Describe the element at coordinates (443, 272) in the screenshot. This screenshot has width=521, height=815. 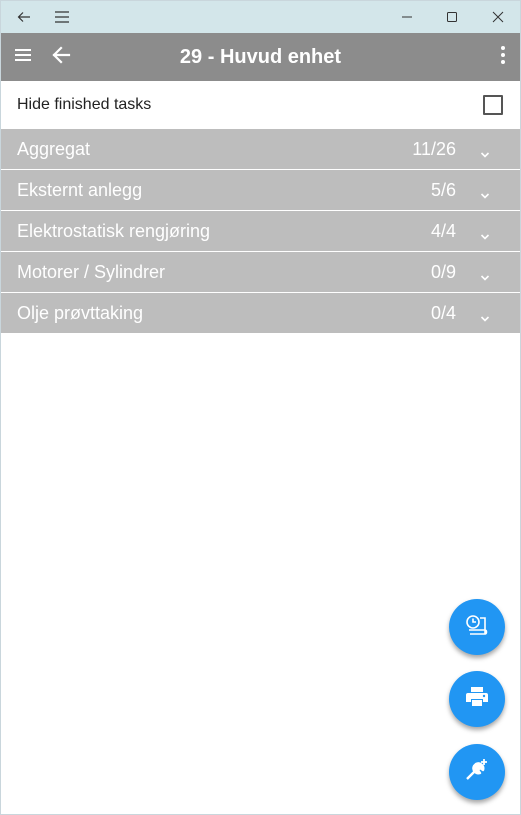
I see `group-count: 0/9` at that location.